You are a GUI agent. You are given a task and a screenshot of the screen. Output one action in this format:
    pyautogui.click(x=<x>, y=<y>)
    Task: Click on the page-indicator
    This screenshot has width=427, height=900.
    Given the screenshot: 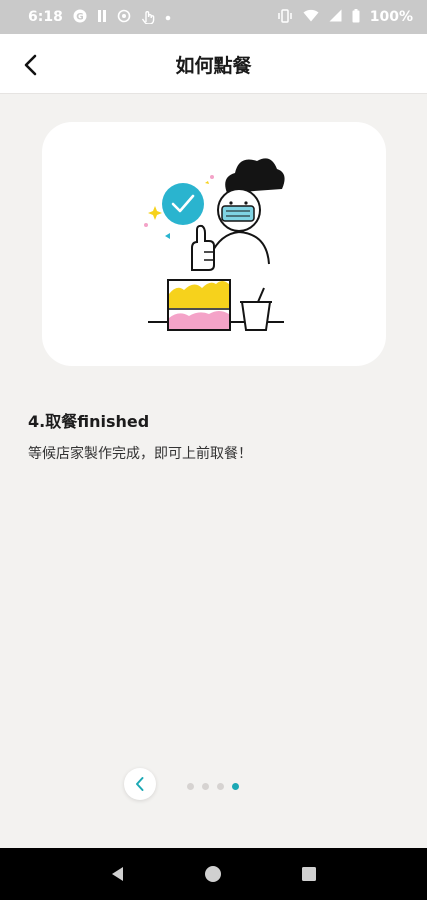 What is the action you would take?
    pyautogui.click(x=213, y=786)
    